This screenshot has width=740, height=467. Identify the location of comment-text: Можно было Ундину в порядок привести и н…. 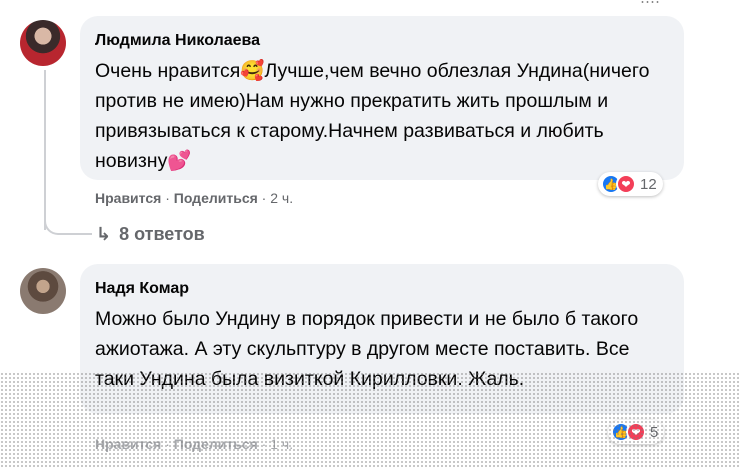
(367, 349).